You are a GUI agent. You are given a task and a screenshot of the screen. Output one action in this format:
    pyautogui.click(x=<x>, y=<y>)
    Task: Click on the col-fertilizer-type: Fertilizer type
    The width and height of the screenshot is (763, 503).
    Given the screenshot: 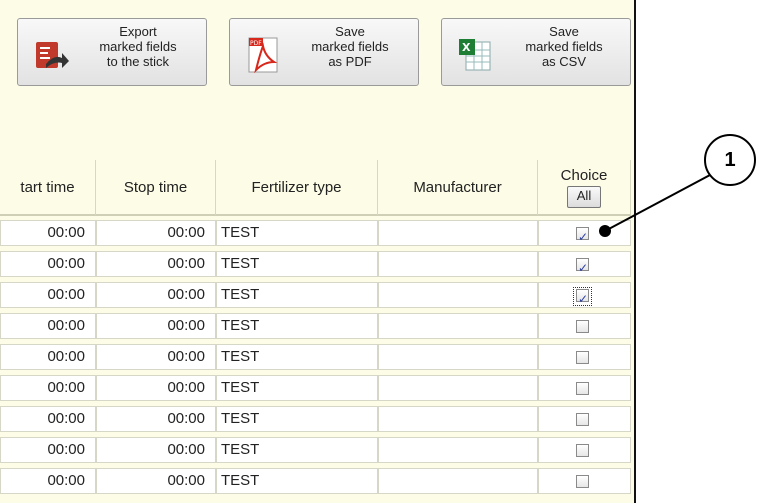 What is the action you would take?
    pyautogui.click(x=297, y=188)
    